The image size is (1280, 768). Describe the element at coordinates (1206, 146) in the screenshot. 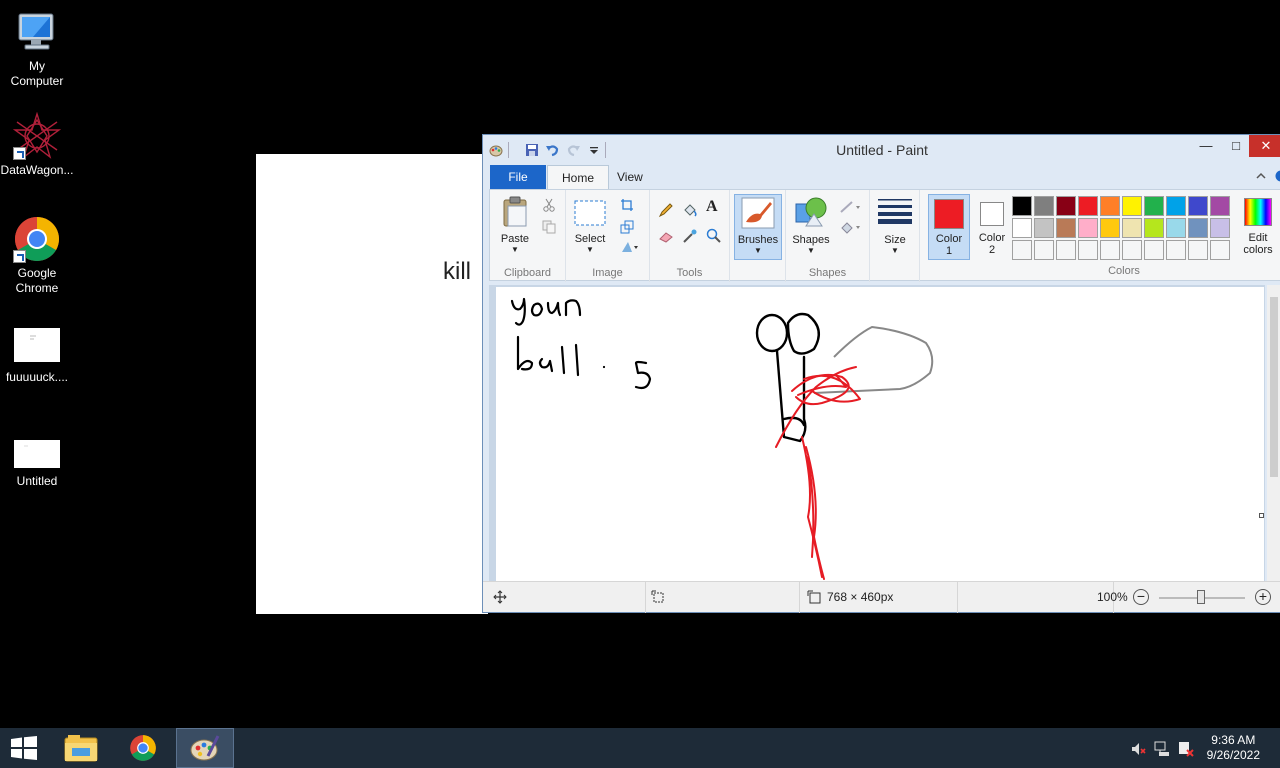

I see `minimize-button: —` at that location.